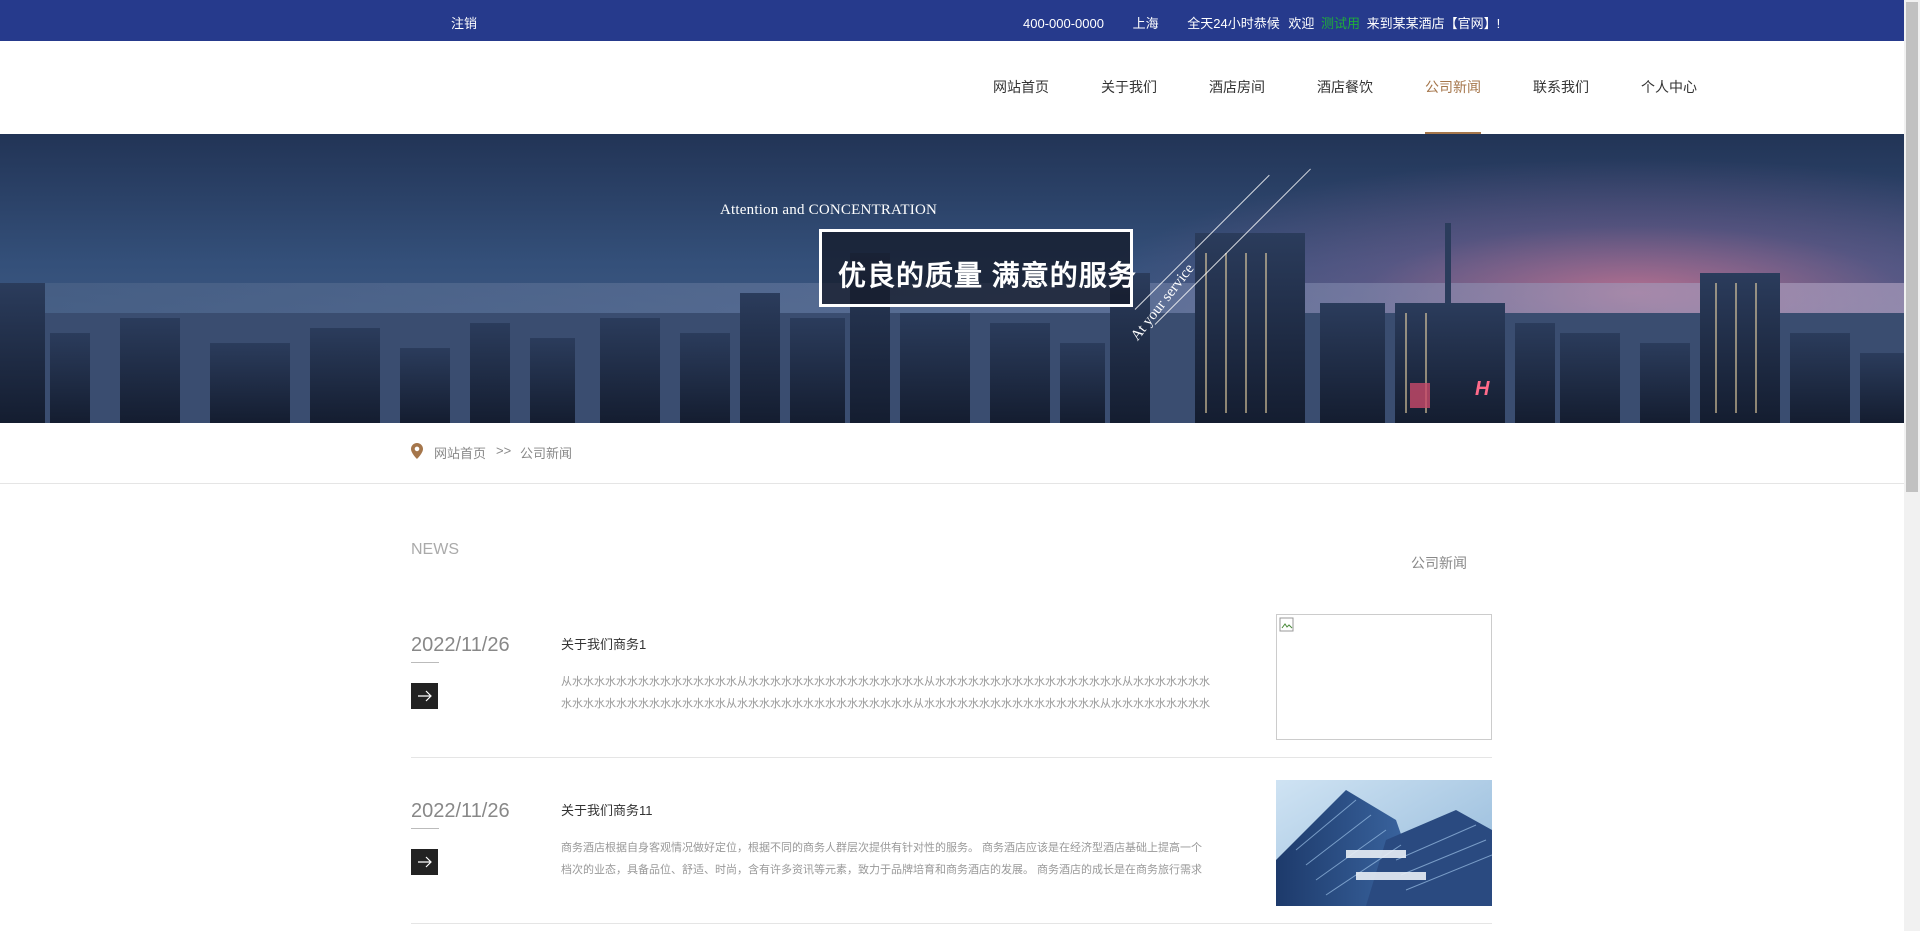 The height and width of the screenshot is (931, 1920). Describe the element at coordinates (1286, 624) in the screenshot. I see `broken-image-icon` at that location.